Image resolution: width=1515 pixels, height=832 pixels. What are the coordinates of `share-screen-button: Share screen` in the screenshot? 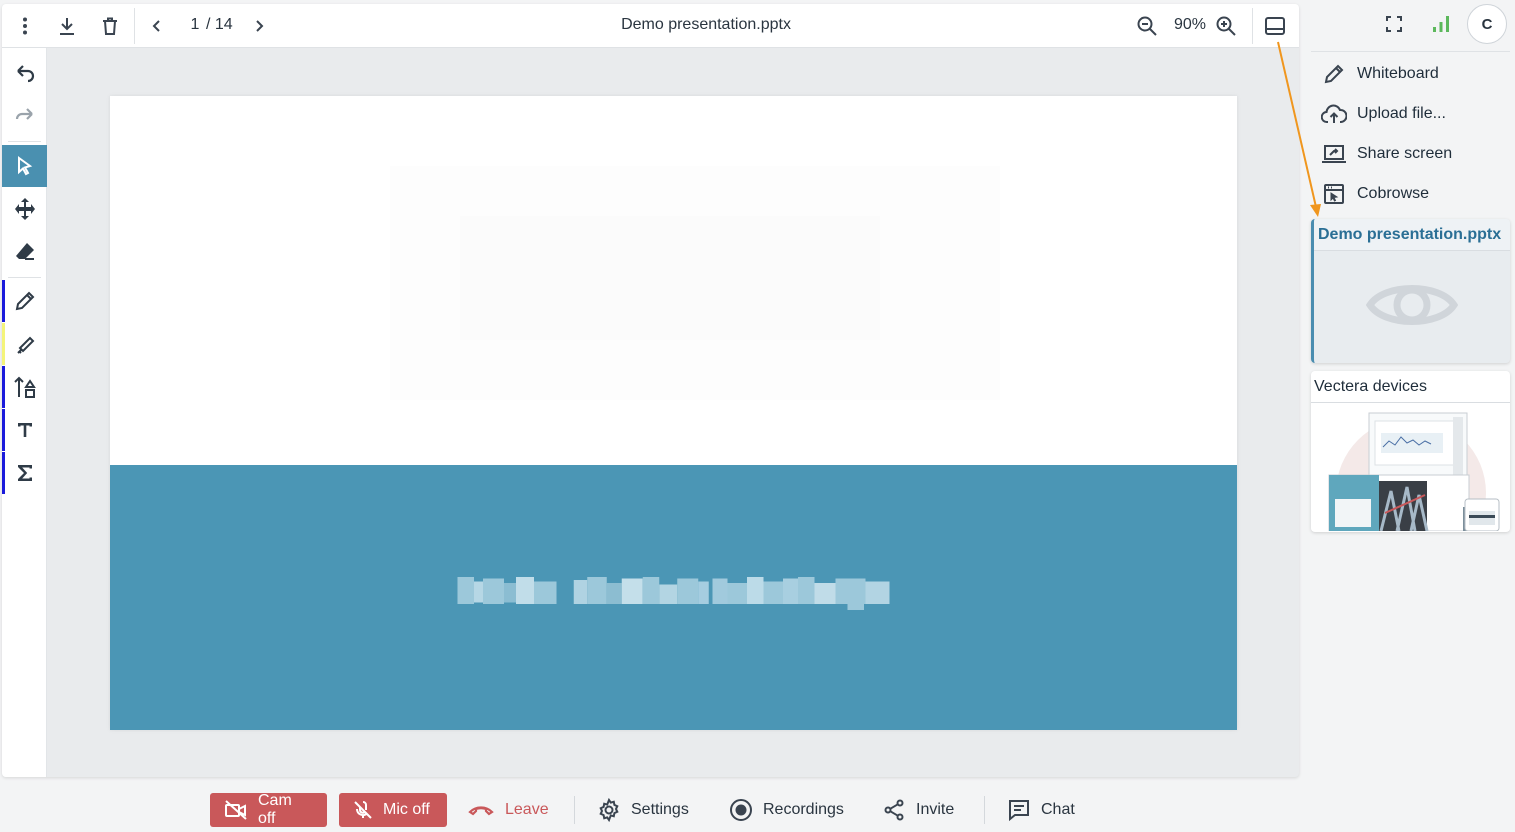 It's located at (1411, 154).